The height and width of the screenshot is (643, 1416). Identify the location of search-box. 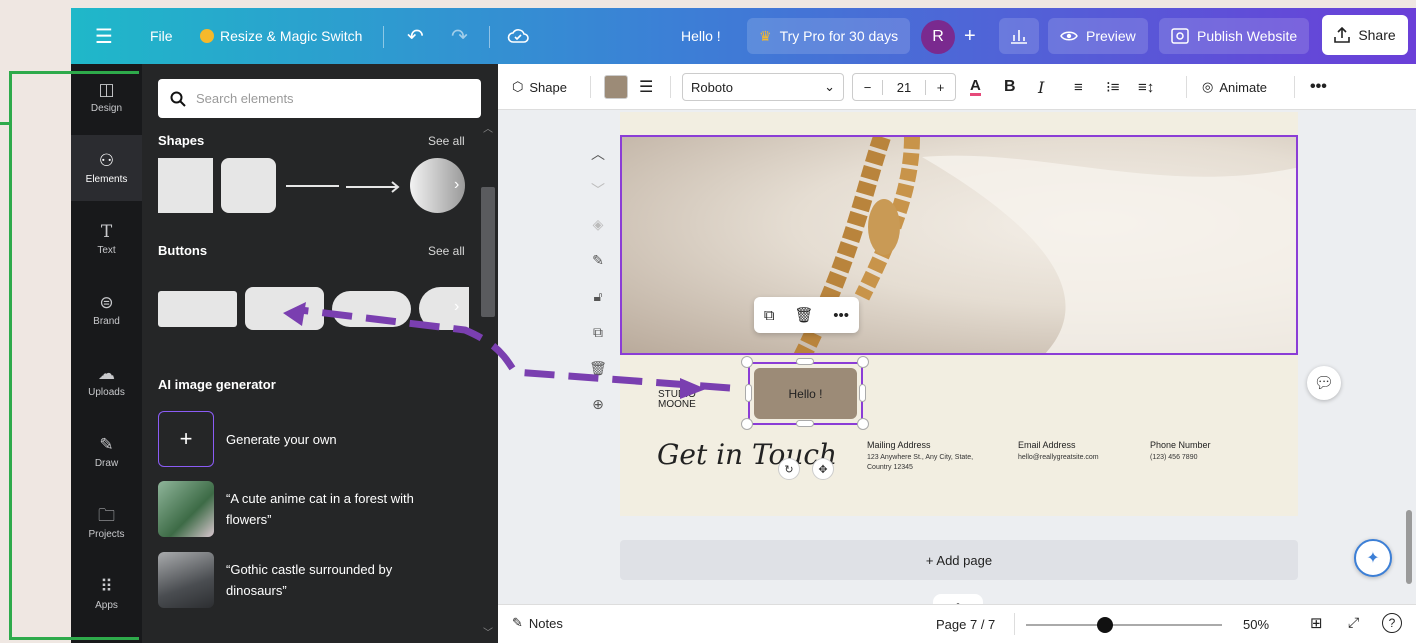
(319, 98).